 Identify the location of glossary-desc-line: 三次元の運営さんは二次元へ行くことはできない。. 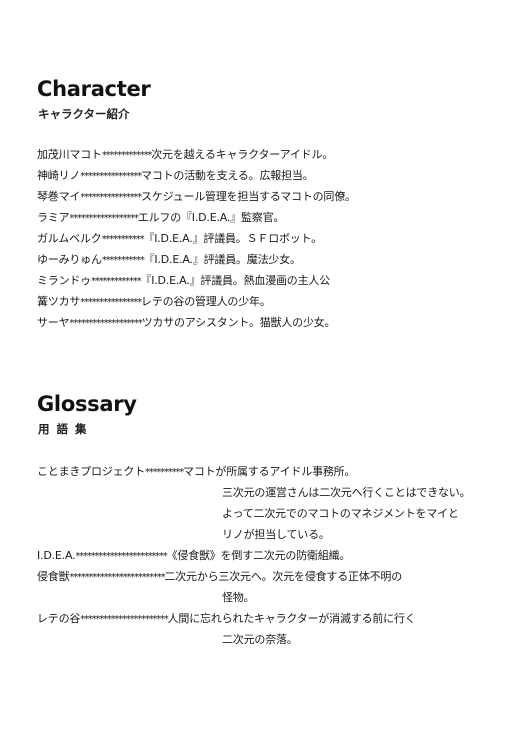
(346, 492).